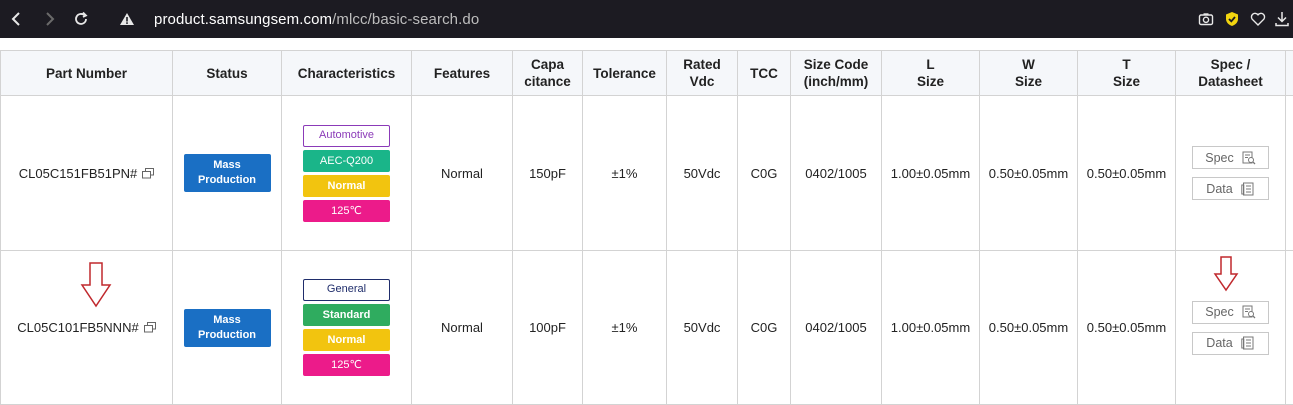  Describe the element at coordinates (836, 73) in the screenshot. I see `header-size-code: Size Code(inch/mm)` at that location.